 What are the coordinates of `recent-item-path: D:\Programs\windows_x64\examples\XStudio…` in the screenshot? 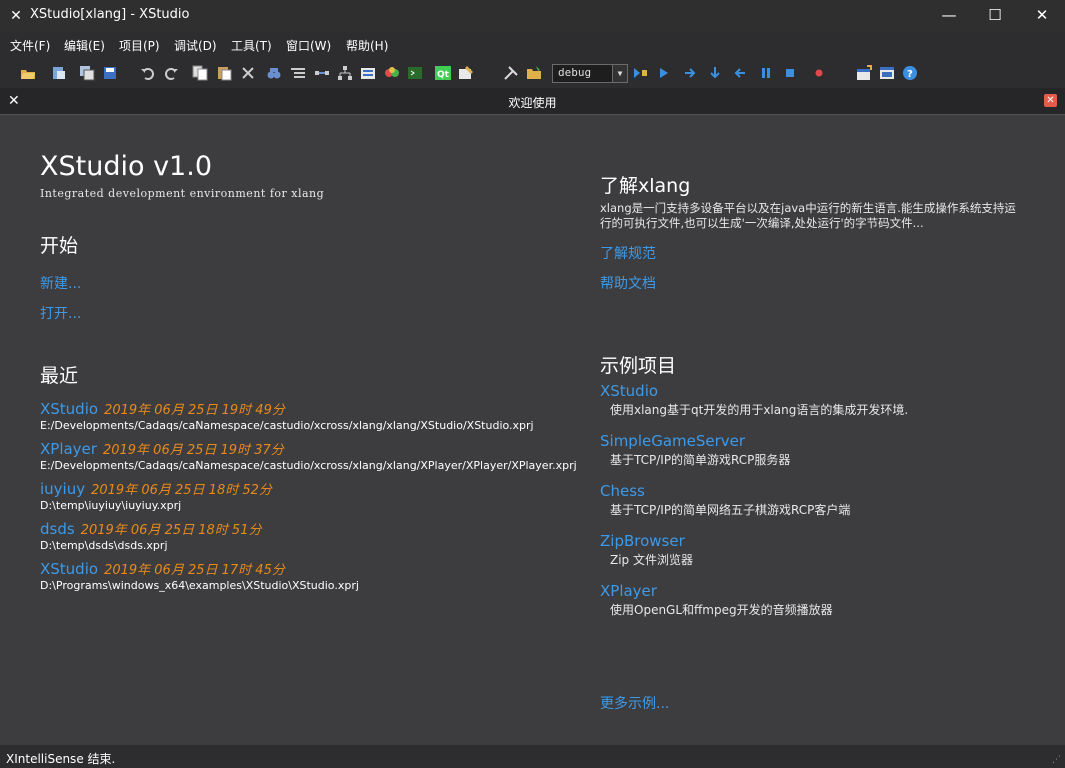 It's located at (199, 585).